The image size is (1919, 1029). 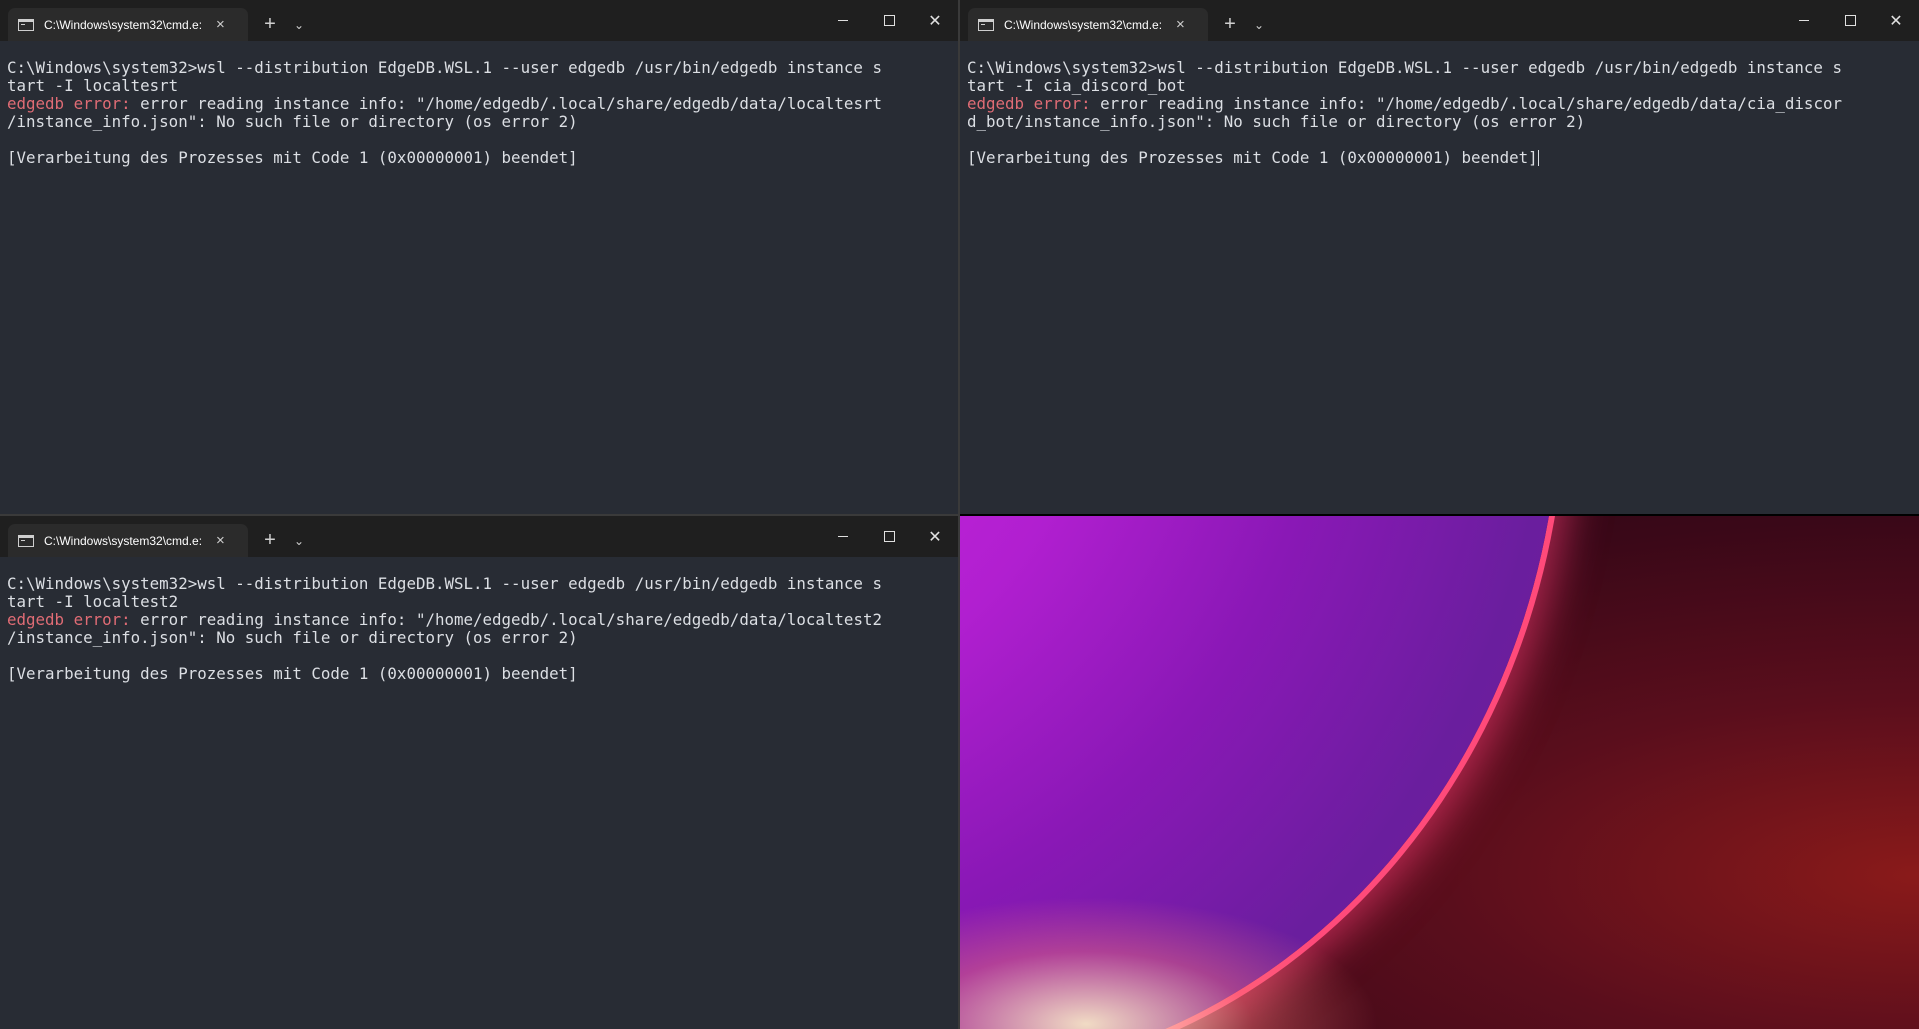 I want to click on text-cursor, so click(x=1538, y=158).